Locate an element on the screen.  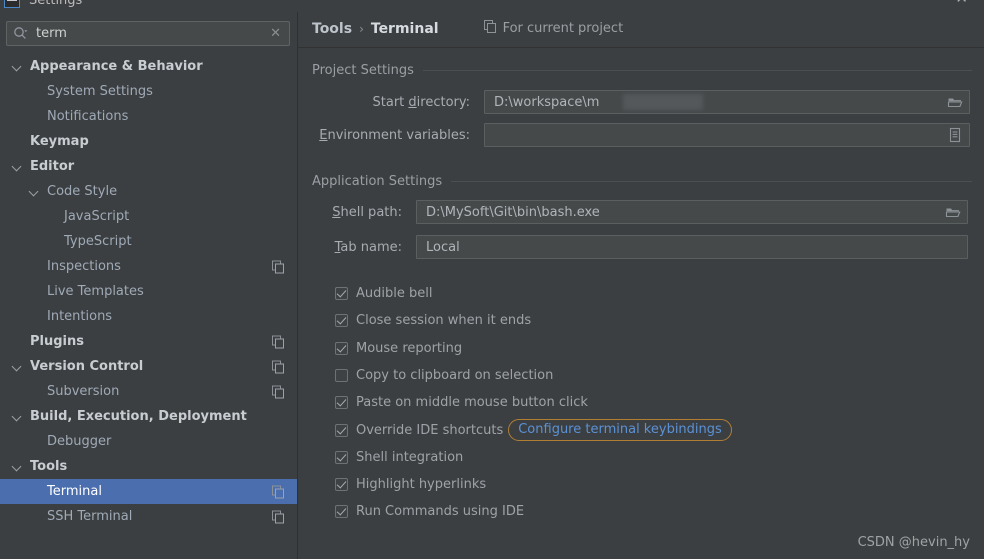
shell-path-row: Shell path: D:\MySoft\Git\bin\bash.exe is located at coordinates (642, 212).